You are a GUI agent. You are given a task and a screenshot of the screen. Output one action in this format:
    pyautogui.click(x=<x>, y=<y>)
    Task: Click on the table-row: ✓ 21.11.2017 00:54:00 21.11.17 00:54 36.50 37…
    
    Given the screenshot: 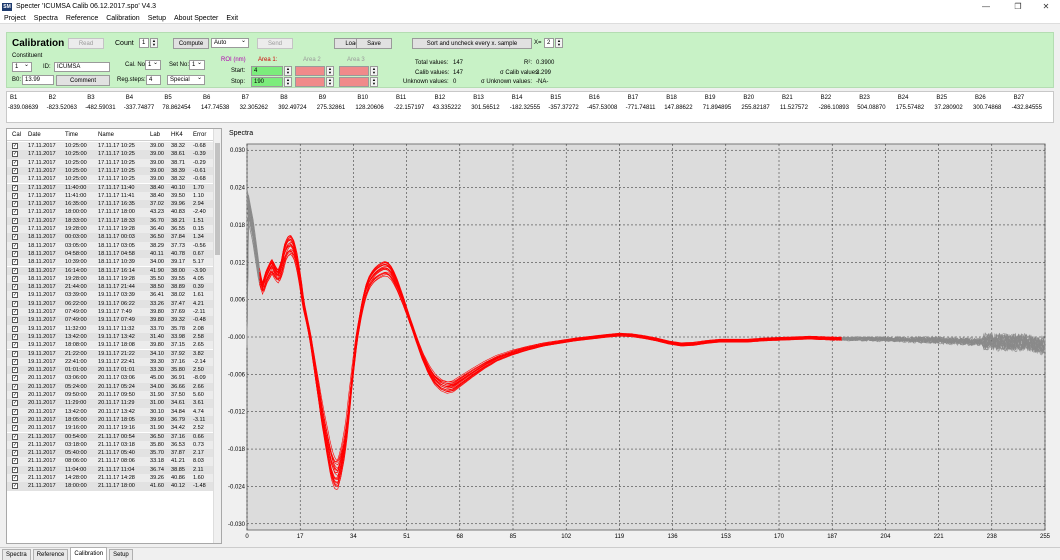 What is the action you would take?
    pyautogui.click(x=111, y=436)
    